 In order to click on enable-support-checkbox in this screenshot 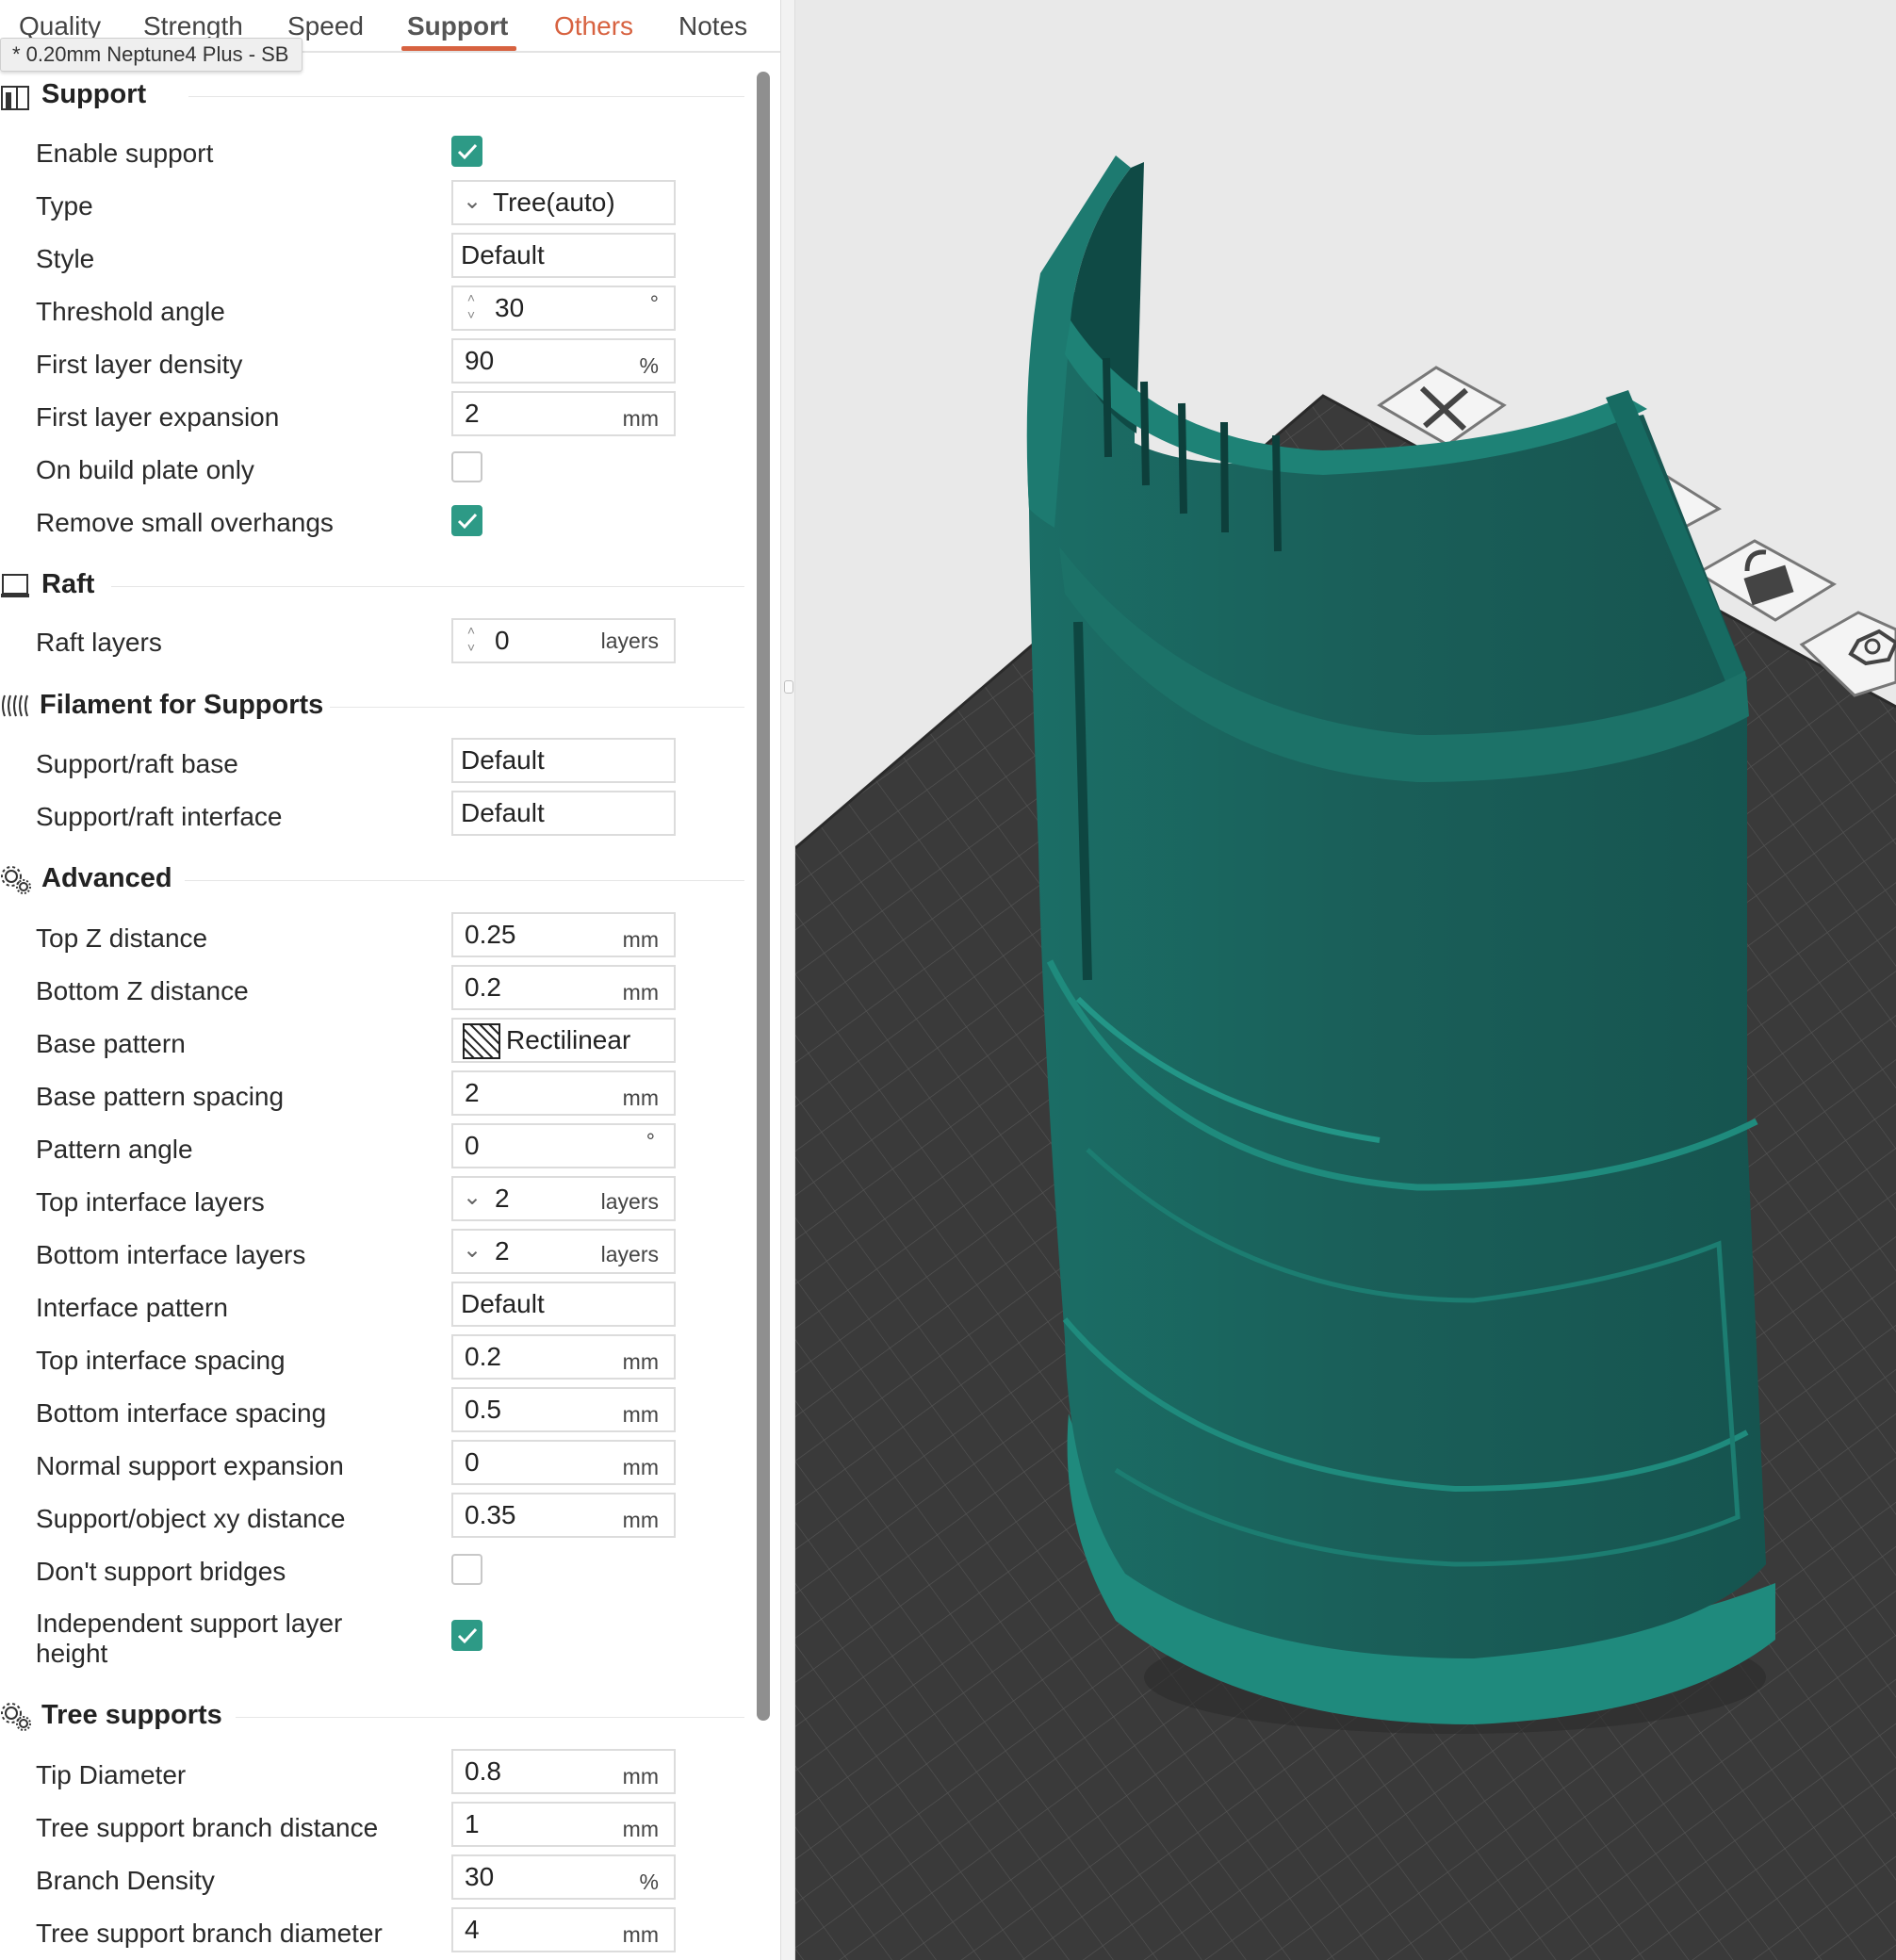, I will do `click(467, 152)`.